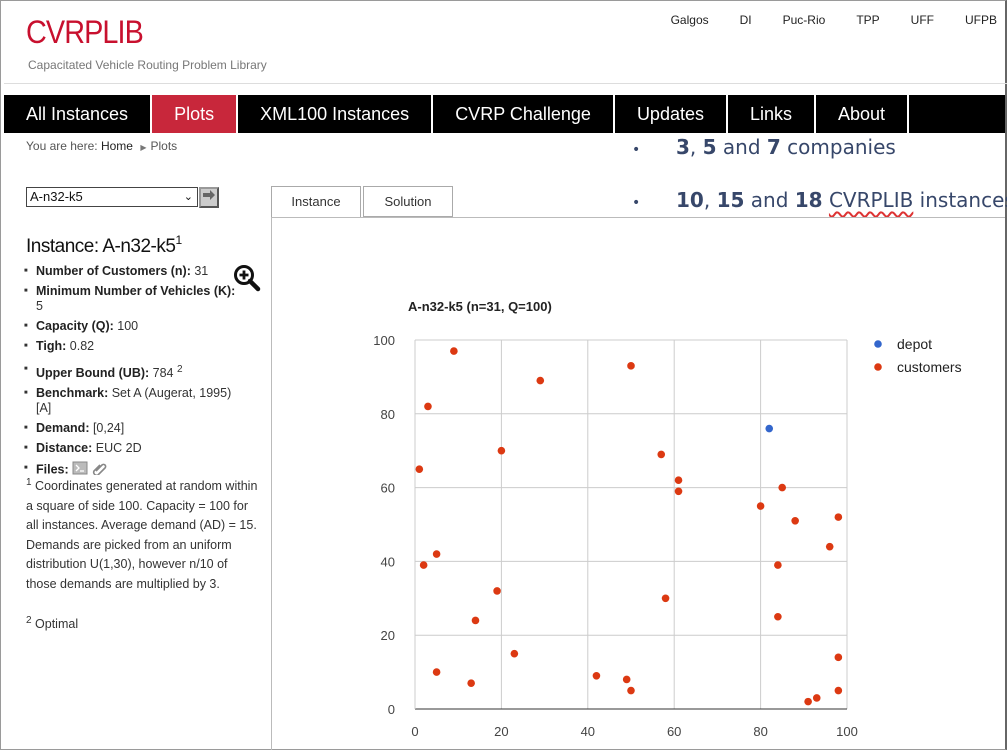 The height and width of the screenshot is (750, 1007). Describe the element at coordinates (741, 147) in the screenshot. I see `overlay-text: and` at that location.